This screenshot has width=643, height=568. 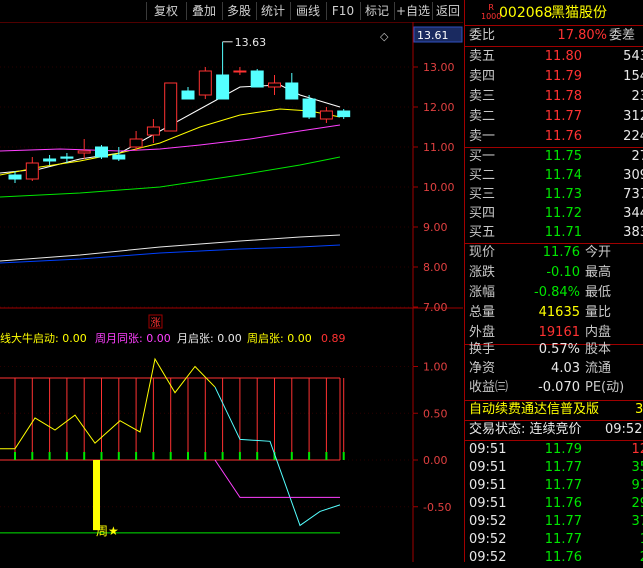 I want to click on stat-value: 4.03, so click(x=565, y=368).